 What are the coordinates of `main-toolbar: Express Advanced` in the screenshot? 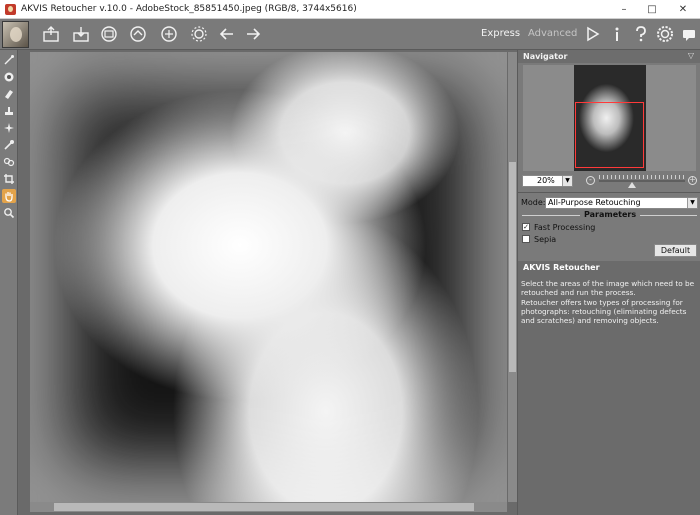 It's located at (350, 34).